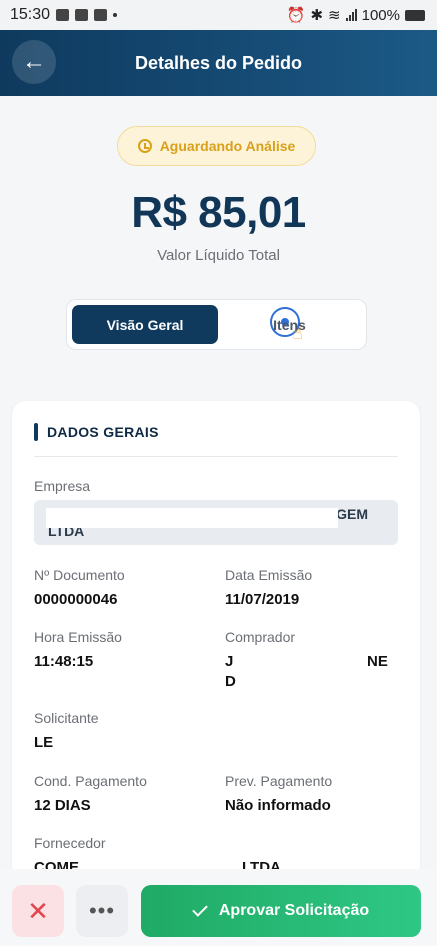  I want to click on pointer-hand-icon: ☝, so click(297, 333).